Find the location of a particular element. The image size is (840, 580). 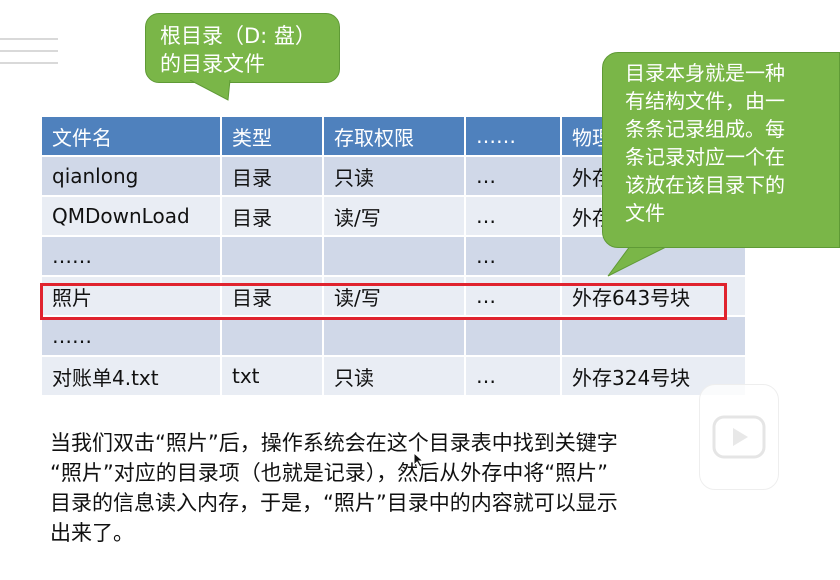

table-row: 对账单4.txt txt 只读 … 外存324号块 is located at coordinates (394, 375).